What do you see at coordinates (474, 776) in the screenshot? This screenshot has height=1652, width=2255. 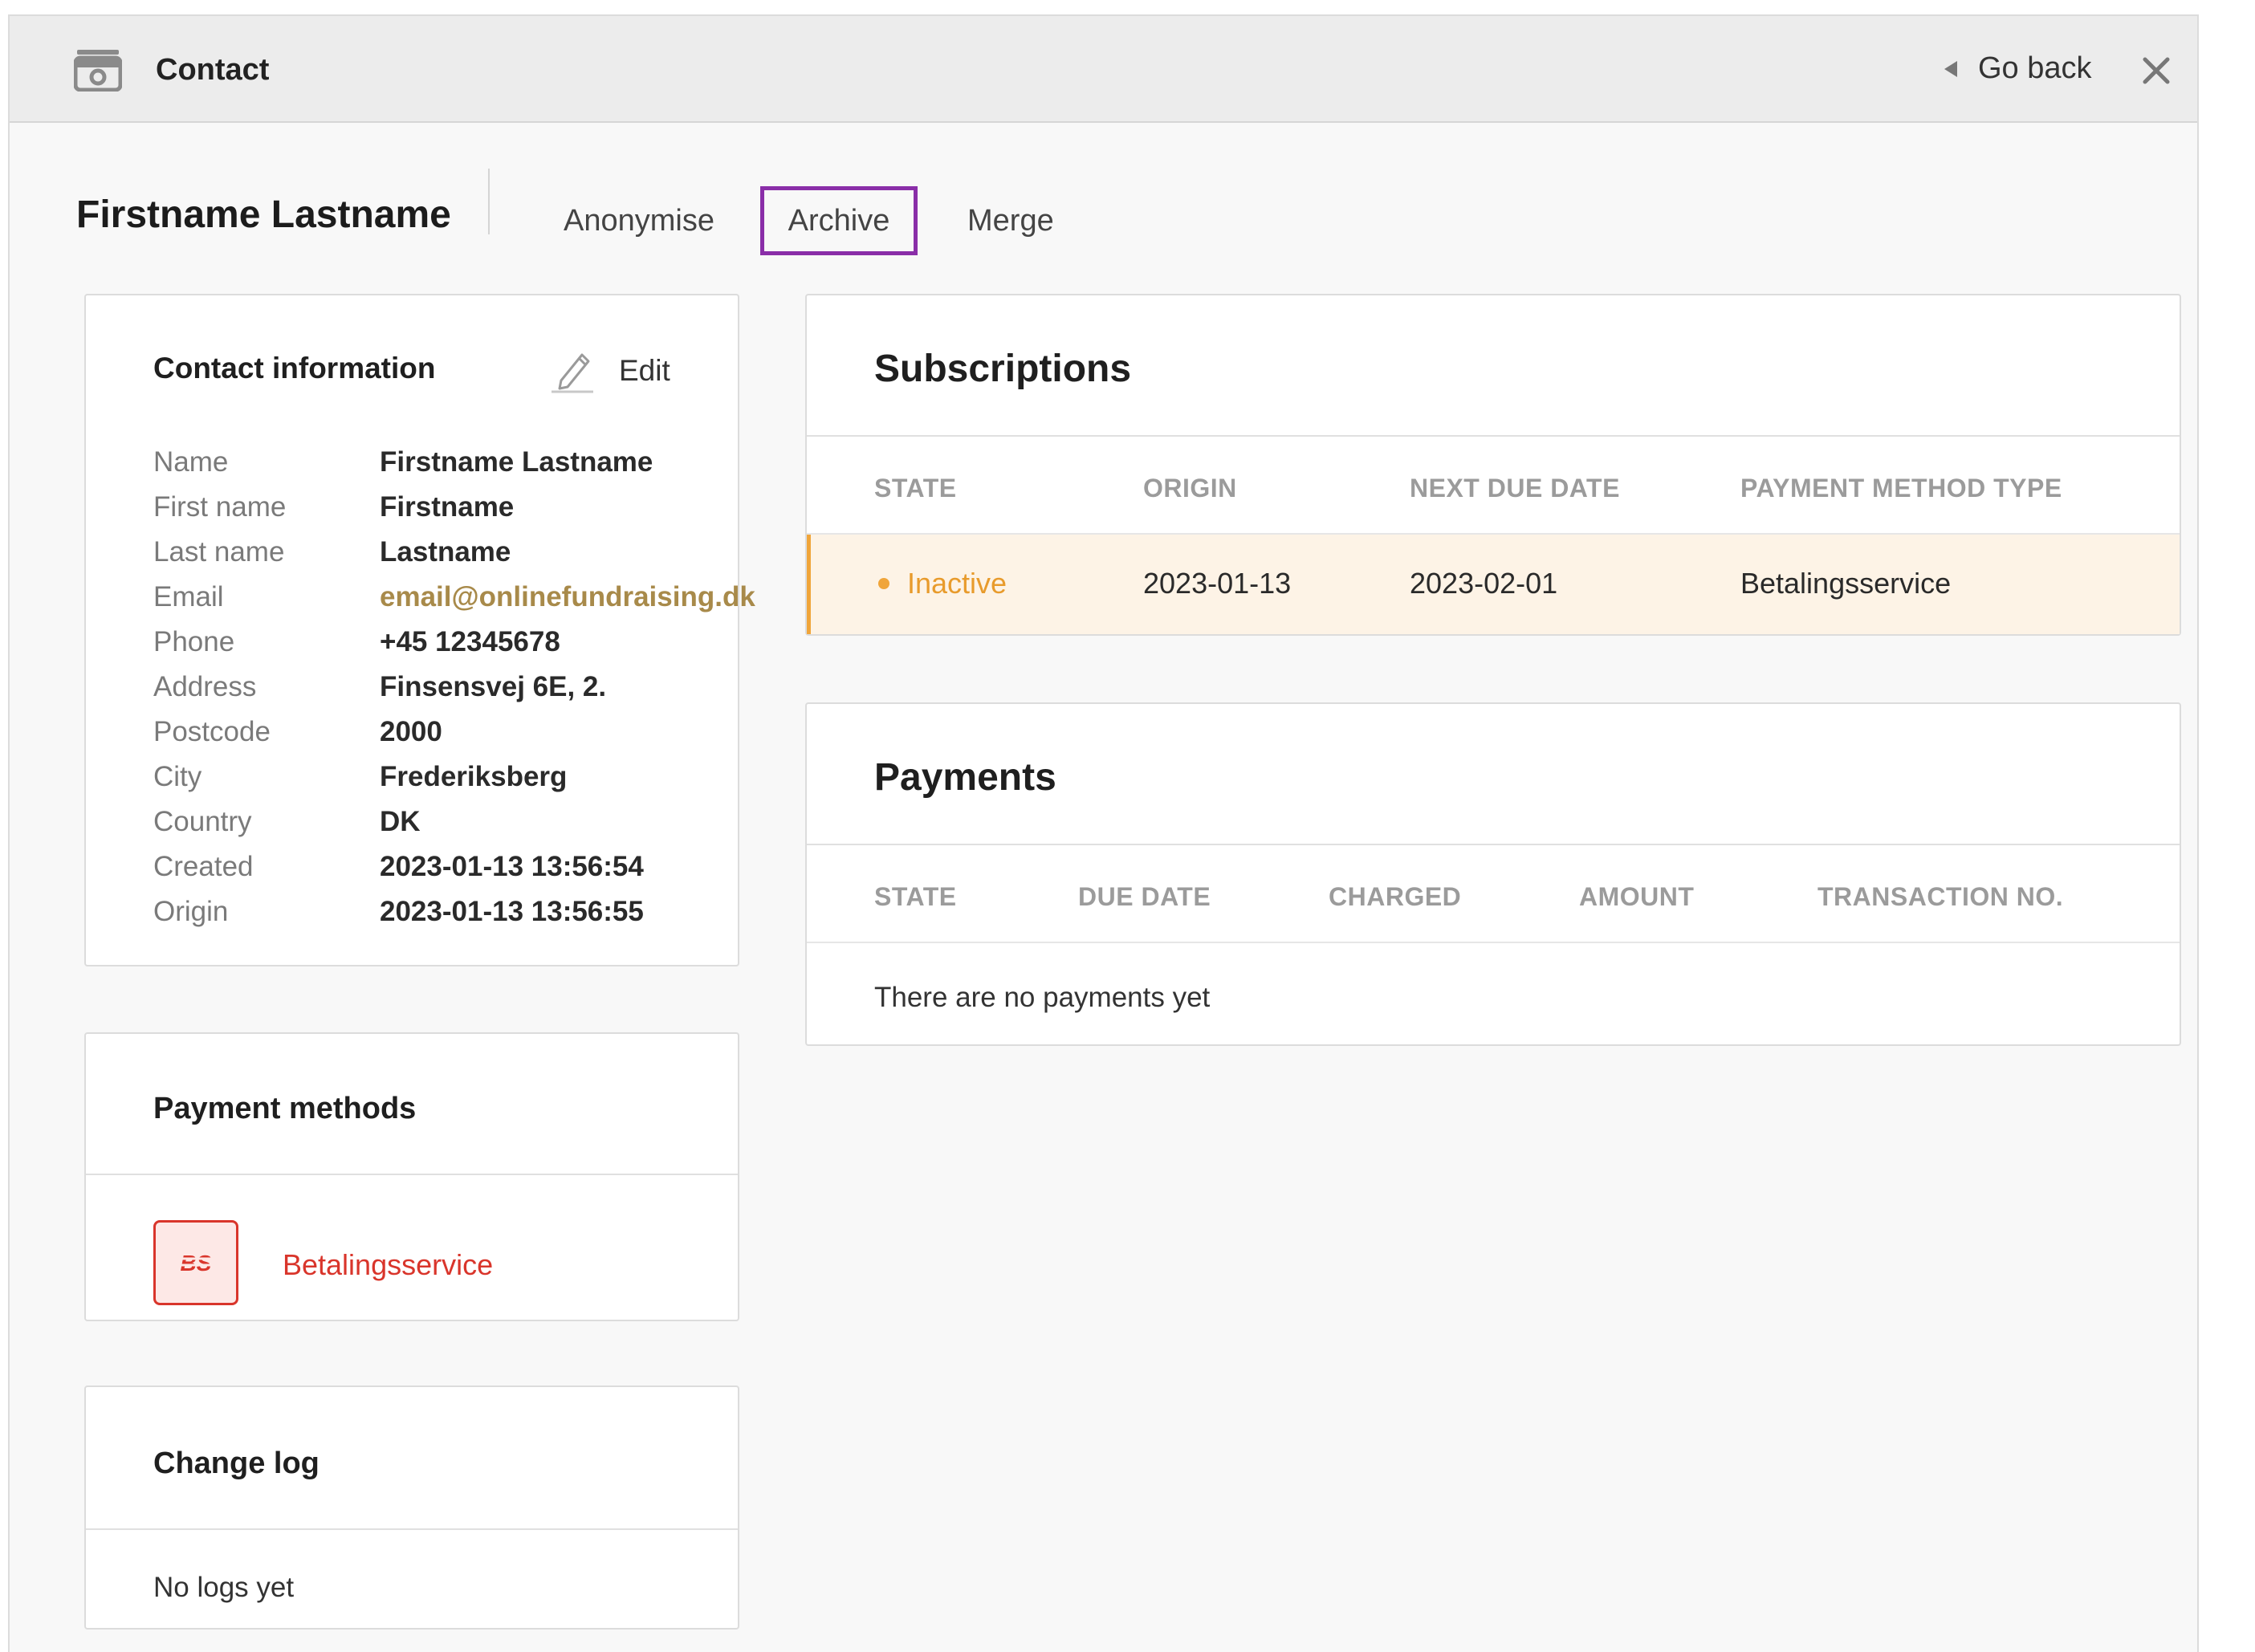 I see `info-value: Frederiksberg` at bounding box center [474, 776].